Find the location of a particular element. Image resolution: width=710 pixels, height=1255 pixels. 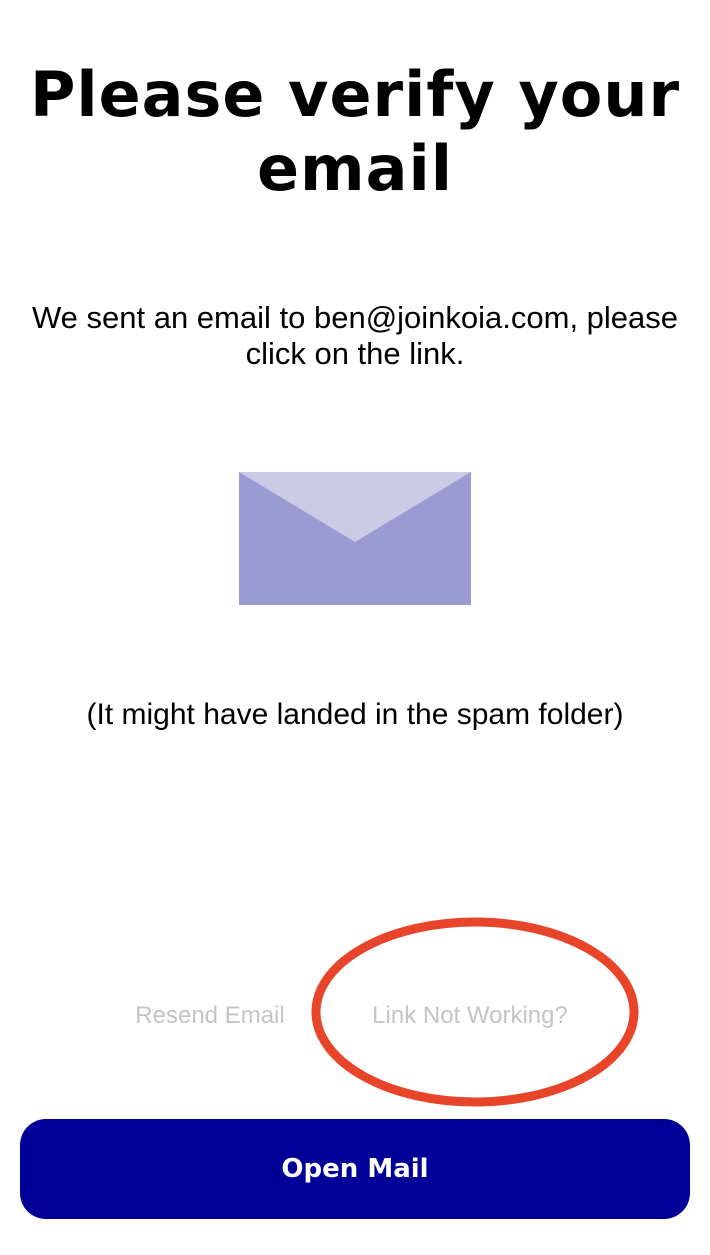

envelope-icon is located at coordinates (355, 538).